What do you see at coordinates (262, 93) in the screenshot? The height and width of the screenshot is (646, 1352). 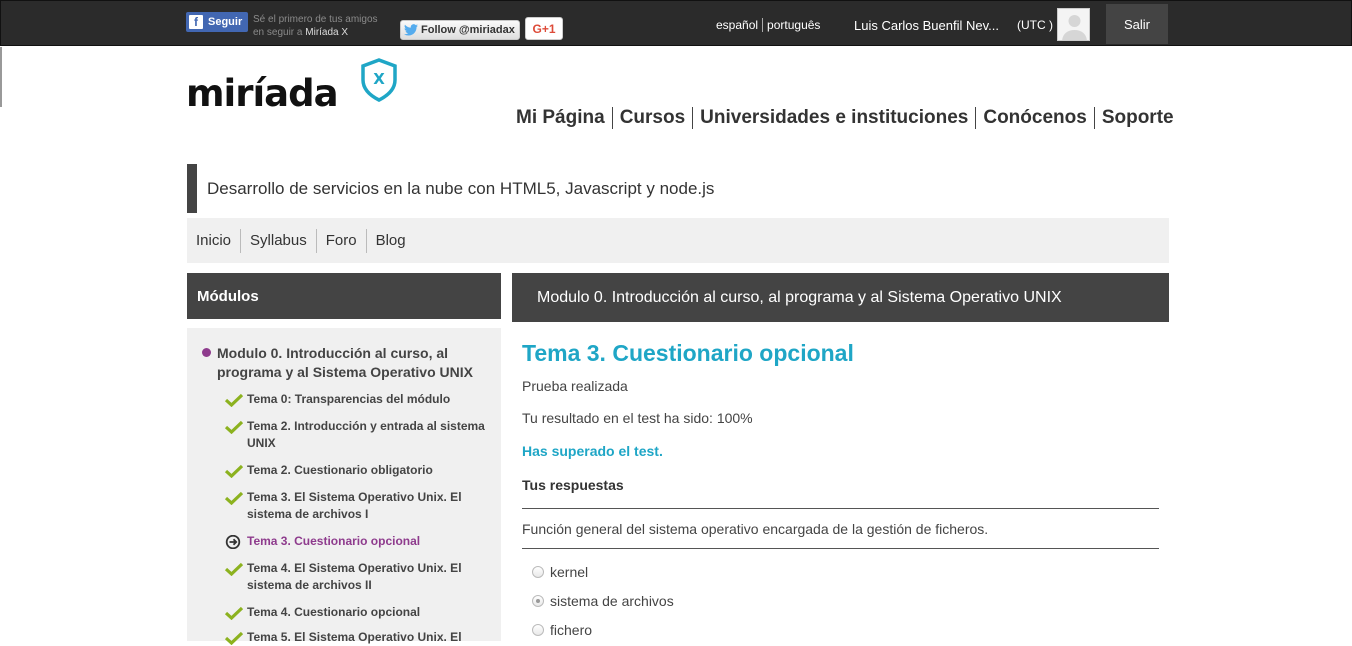 I see `logo-wordmark: miríada` at bounding box center [262, 93].